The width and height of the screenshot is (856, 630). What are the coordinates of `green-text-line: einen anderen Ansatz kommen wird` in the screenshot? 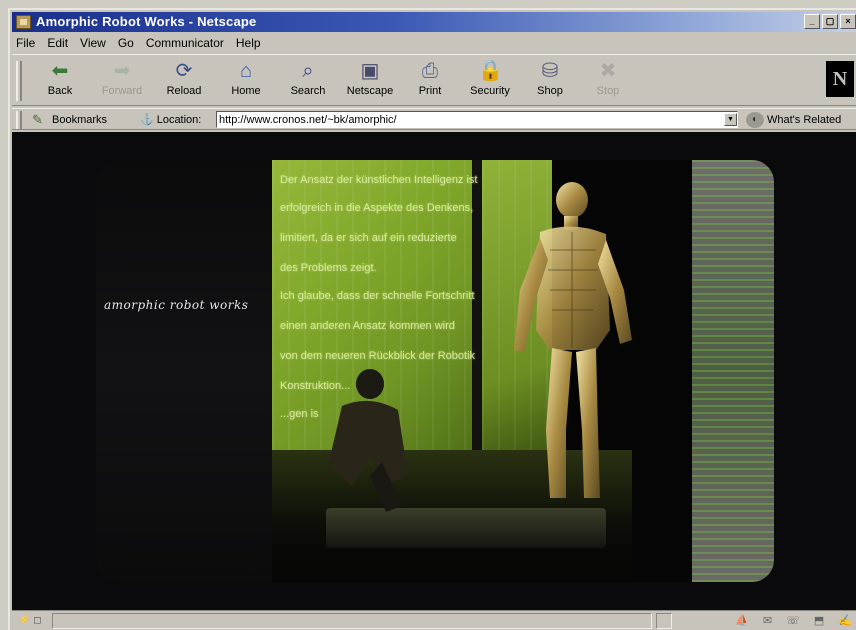 It's located at (367, 326).